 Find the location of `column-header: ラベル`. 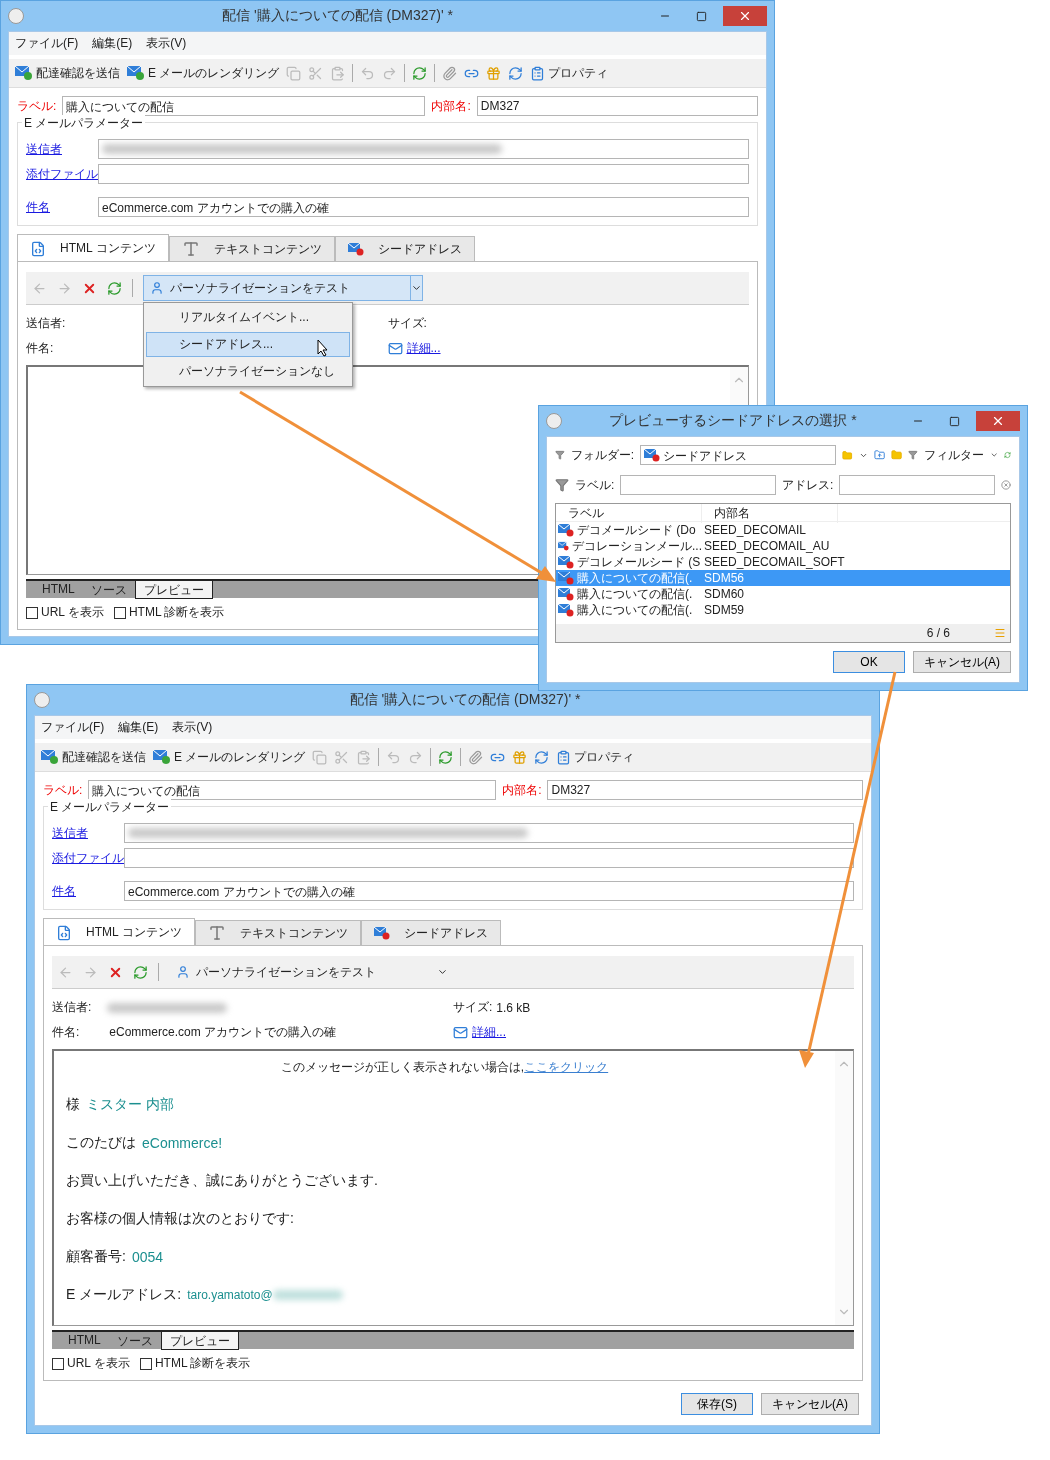

column-header: ラベル is located at coordinates (629, 513).